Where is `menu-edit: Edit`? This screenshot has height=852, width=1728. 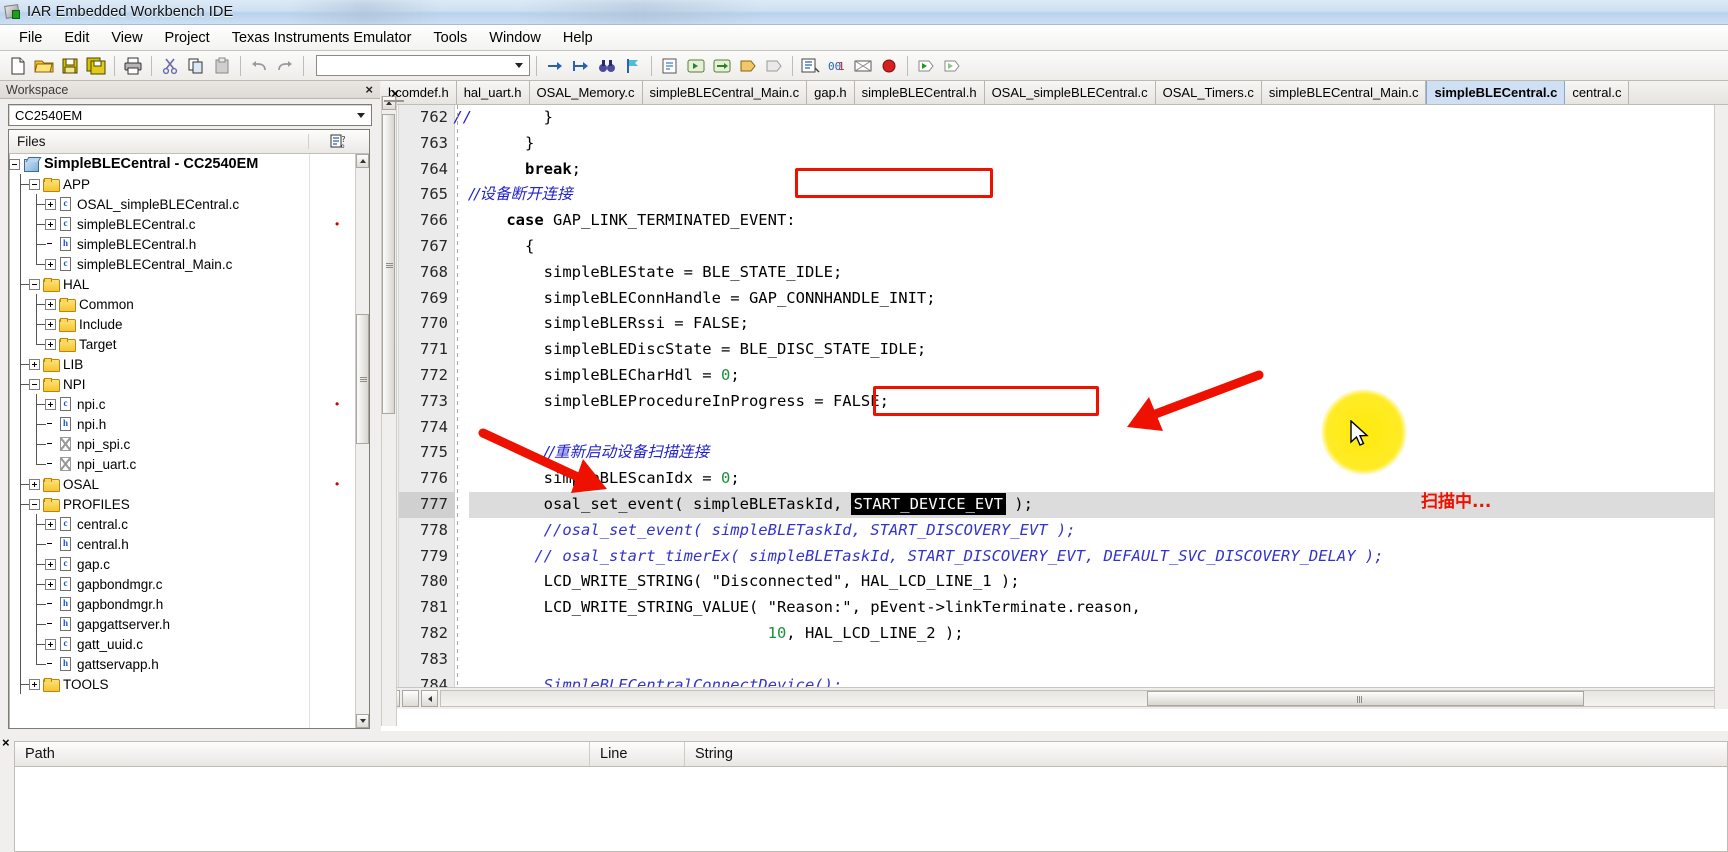
menu-edit: Edit is located at coordinates (76, 38).